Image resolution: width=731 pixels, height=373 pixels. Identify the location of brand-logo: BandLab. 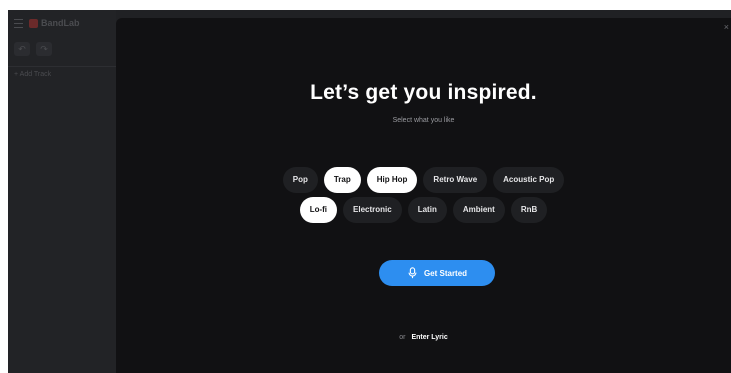
(54, 23).